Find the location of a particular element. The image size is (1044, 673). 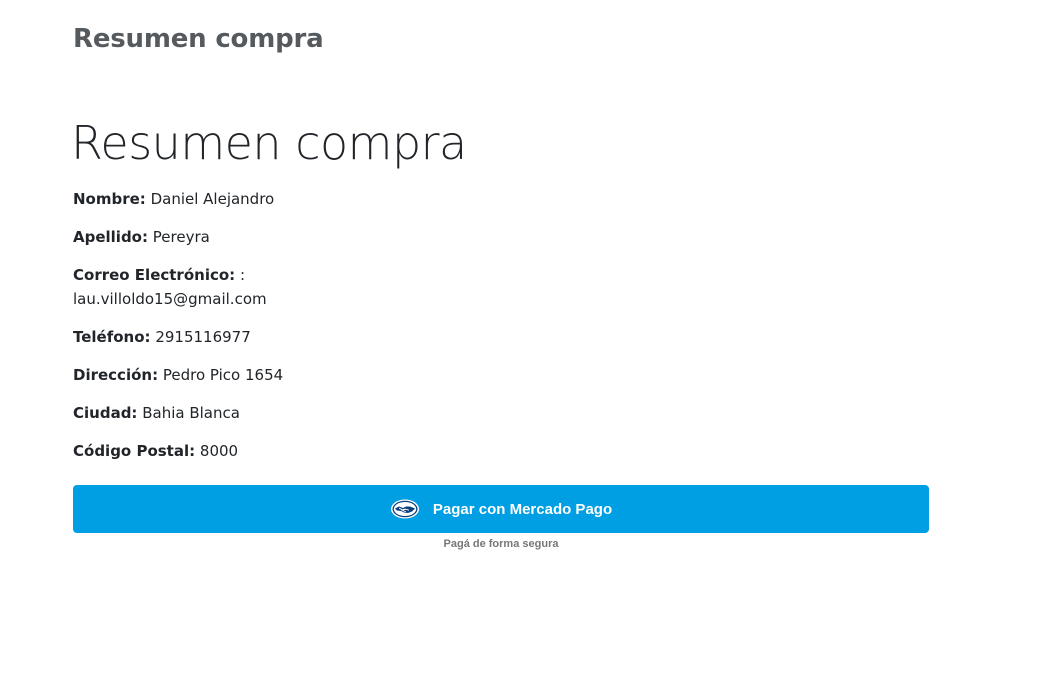

field-codigo-postal: Código Postal: 8000 is located at coordinates (155, 451).